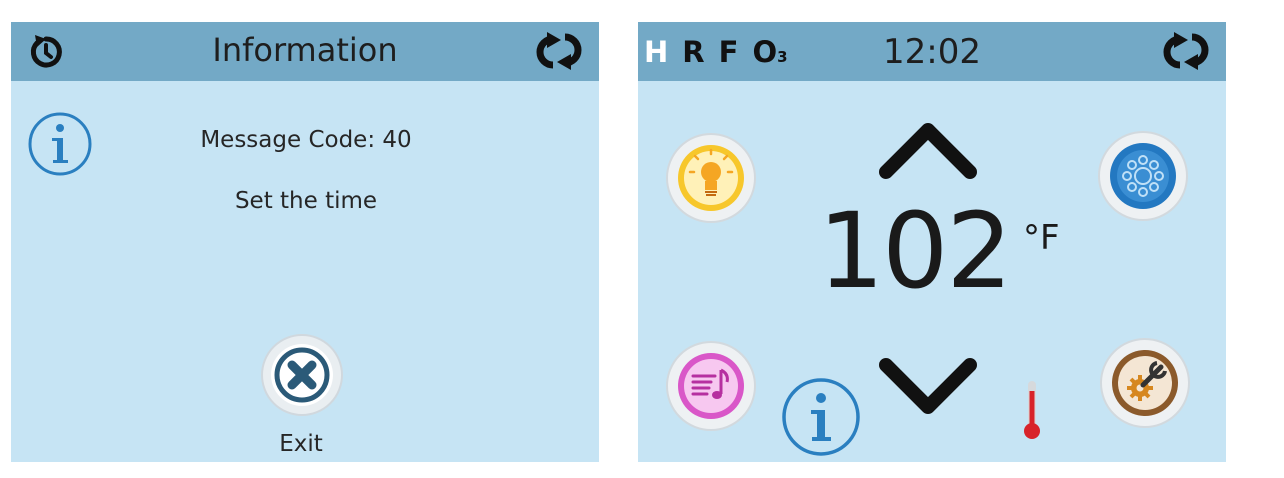  I want to click on exit-button, so click(302, 375).